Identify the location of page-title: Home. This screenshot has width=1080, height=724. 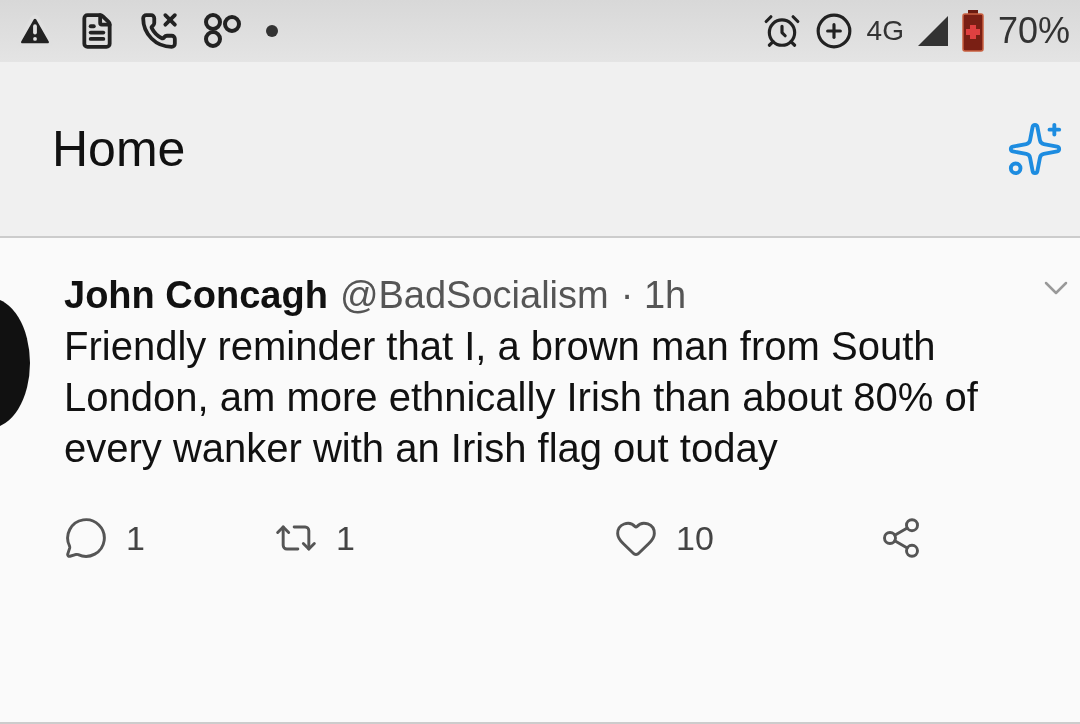
(119, 149).